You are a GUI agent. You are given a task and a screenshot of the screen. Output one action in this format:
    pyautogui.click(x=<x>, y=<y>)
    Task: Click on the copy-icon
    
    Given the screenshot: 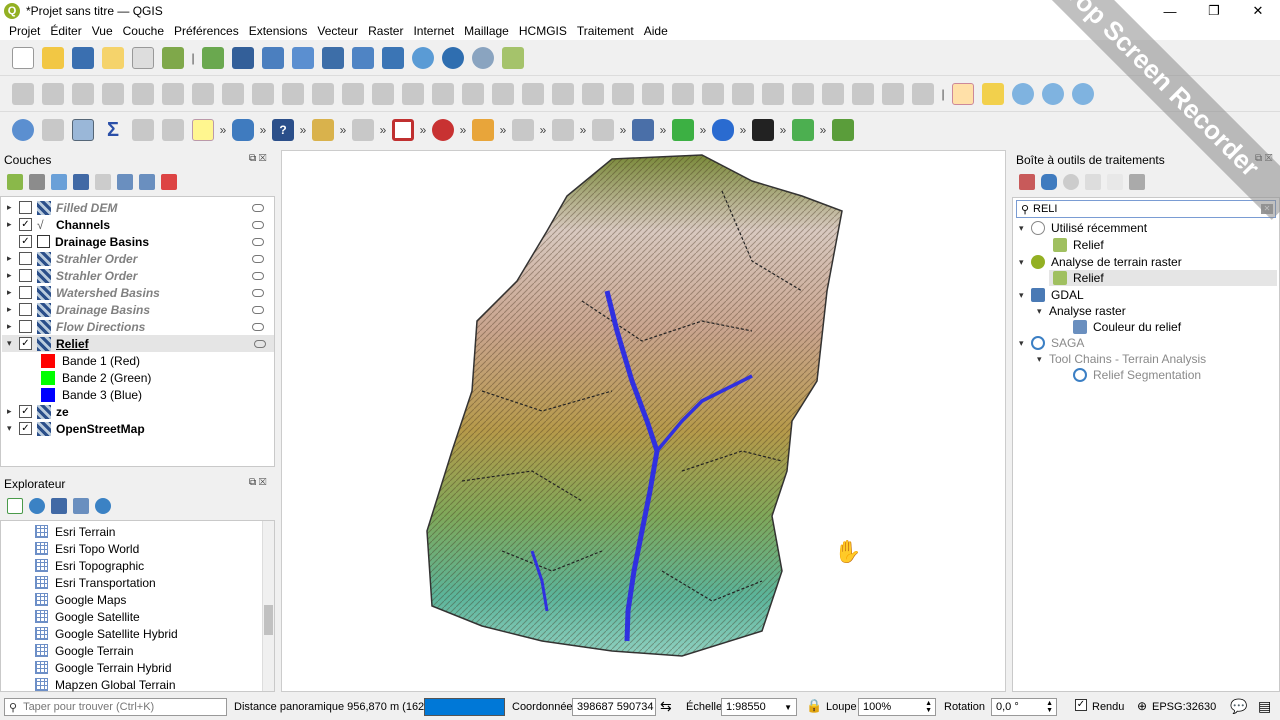 What is the action you would take?
    pyautogui.click(x=263, y=93)
    